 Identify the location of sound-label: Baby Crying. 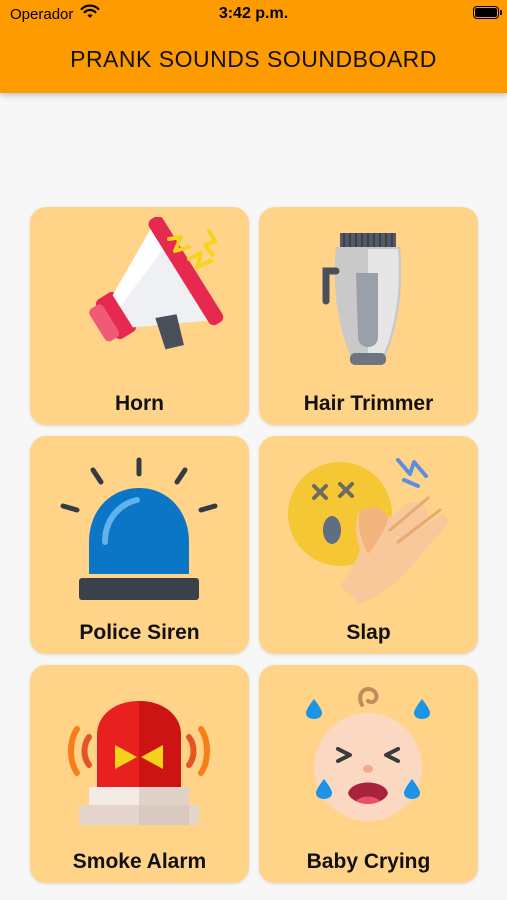
(368, 861).